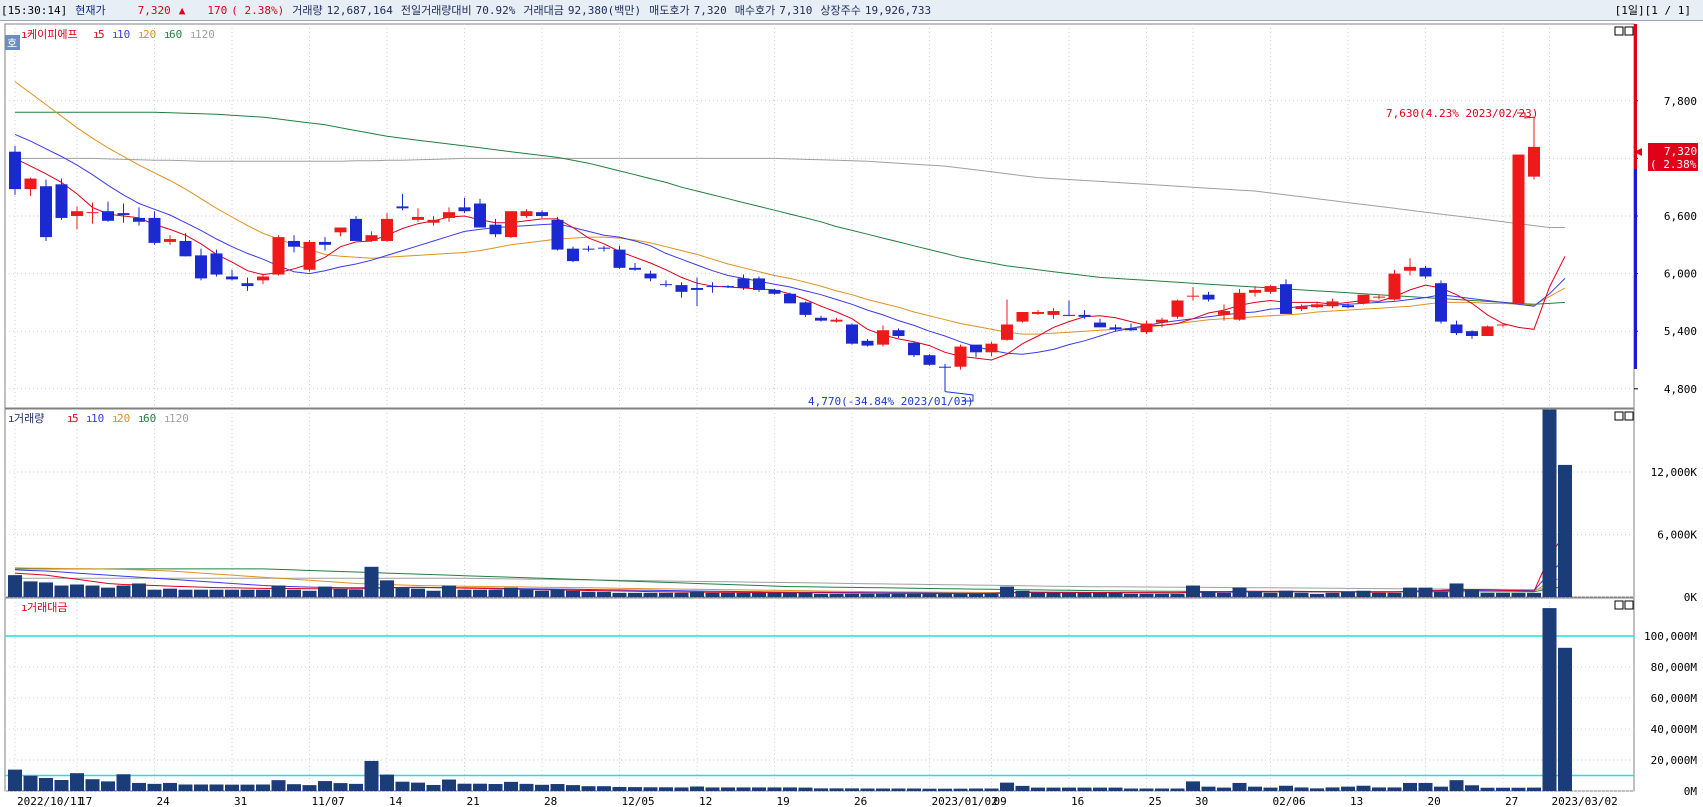 The width and height of the screenshot is (1703, 807). I want to click on amount-legend-name: 거래대금, so click(47, 607).